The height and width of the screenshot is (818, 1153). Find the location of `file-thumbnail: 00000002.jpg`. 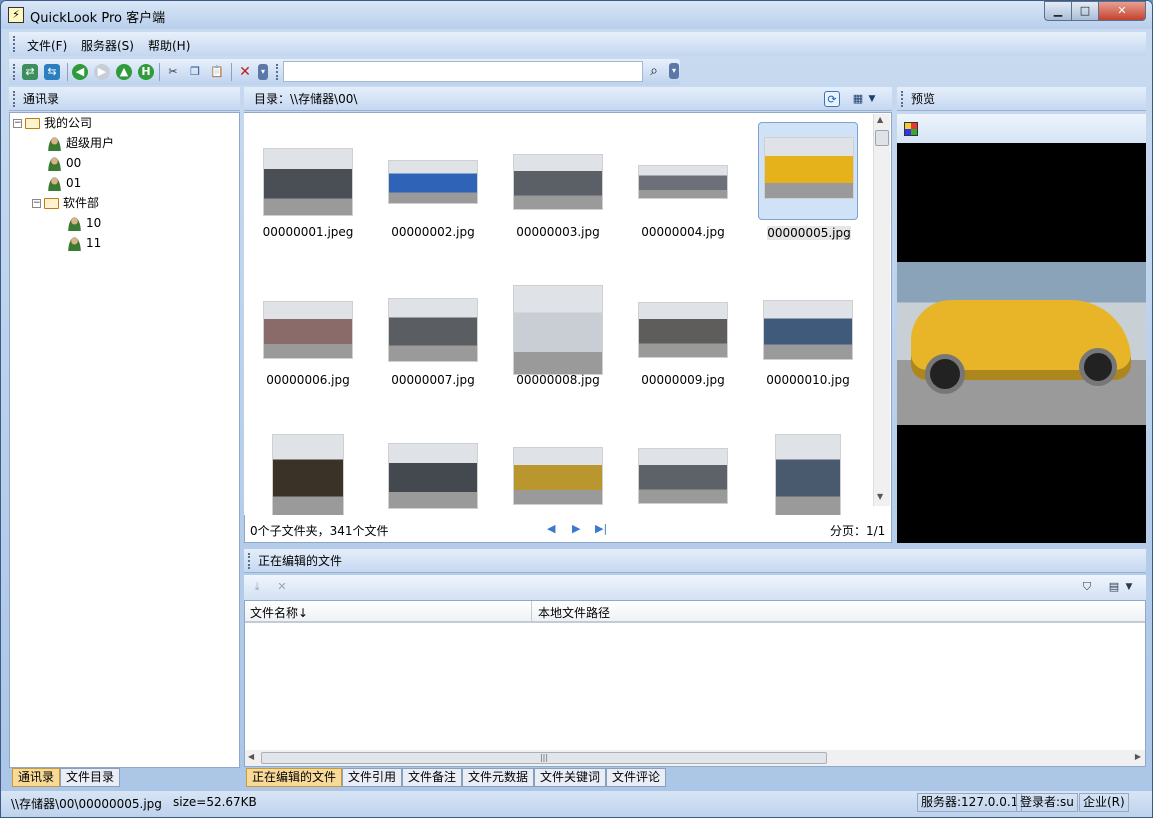

file-thumbnail: 00000002.jpg is located at coordinates (433, 185).